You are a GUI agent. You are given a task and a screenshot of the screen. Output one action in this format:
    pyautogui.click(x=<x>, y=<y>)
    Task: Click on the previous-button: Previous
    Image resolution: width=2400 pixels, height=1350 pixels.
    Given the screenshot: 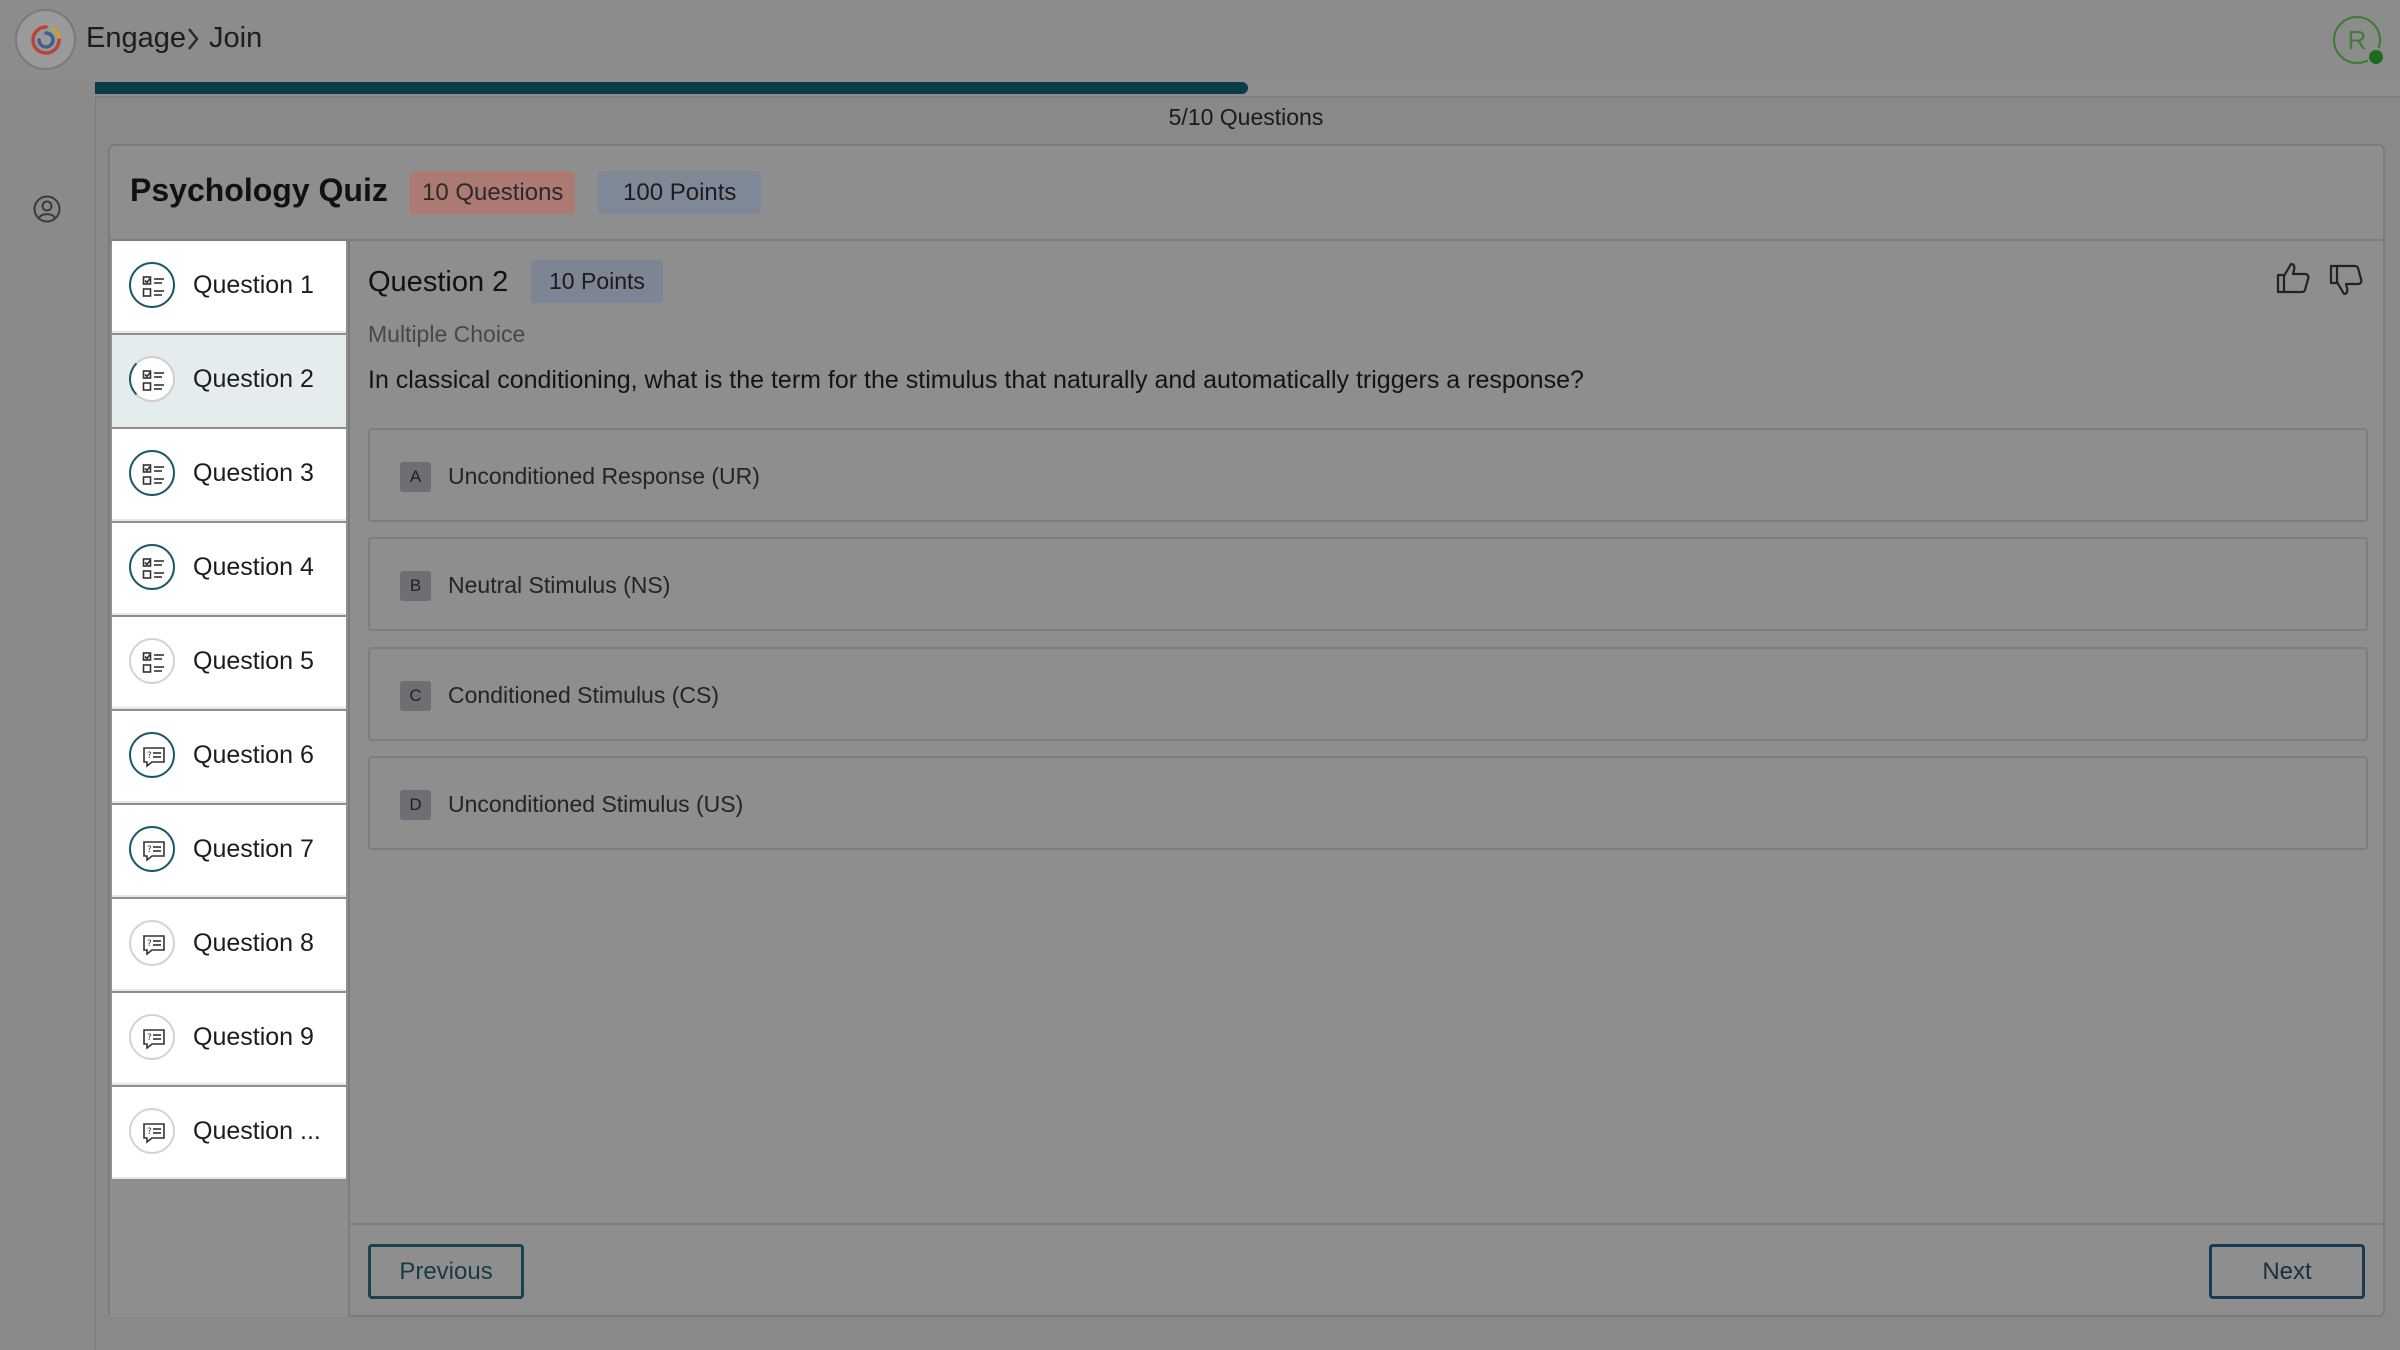 What is the action you would take?
    pyautogui.click(x=446, y=1271)
    